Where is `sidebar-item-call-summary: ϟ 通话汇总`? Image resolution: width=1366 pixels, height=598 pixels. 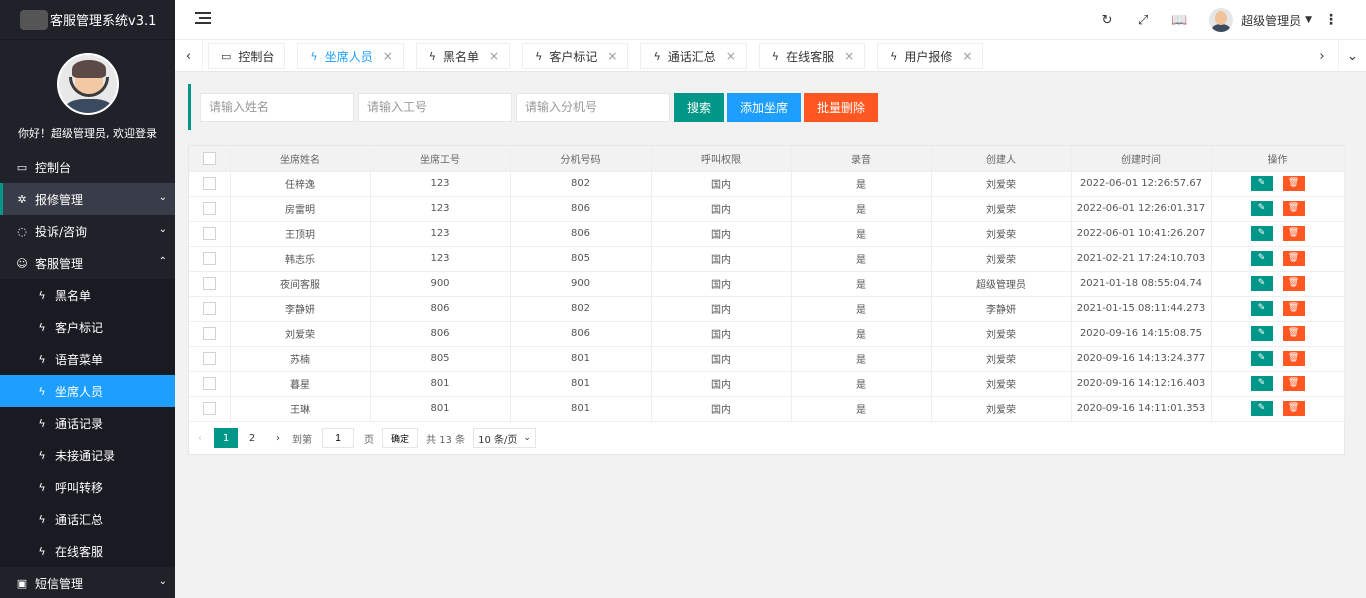 sidebar-item-call-summary: ϟ 通话汇总 is located at coordinates (87, 519).